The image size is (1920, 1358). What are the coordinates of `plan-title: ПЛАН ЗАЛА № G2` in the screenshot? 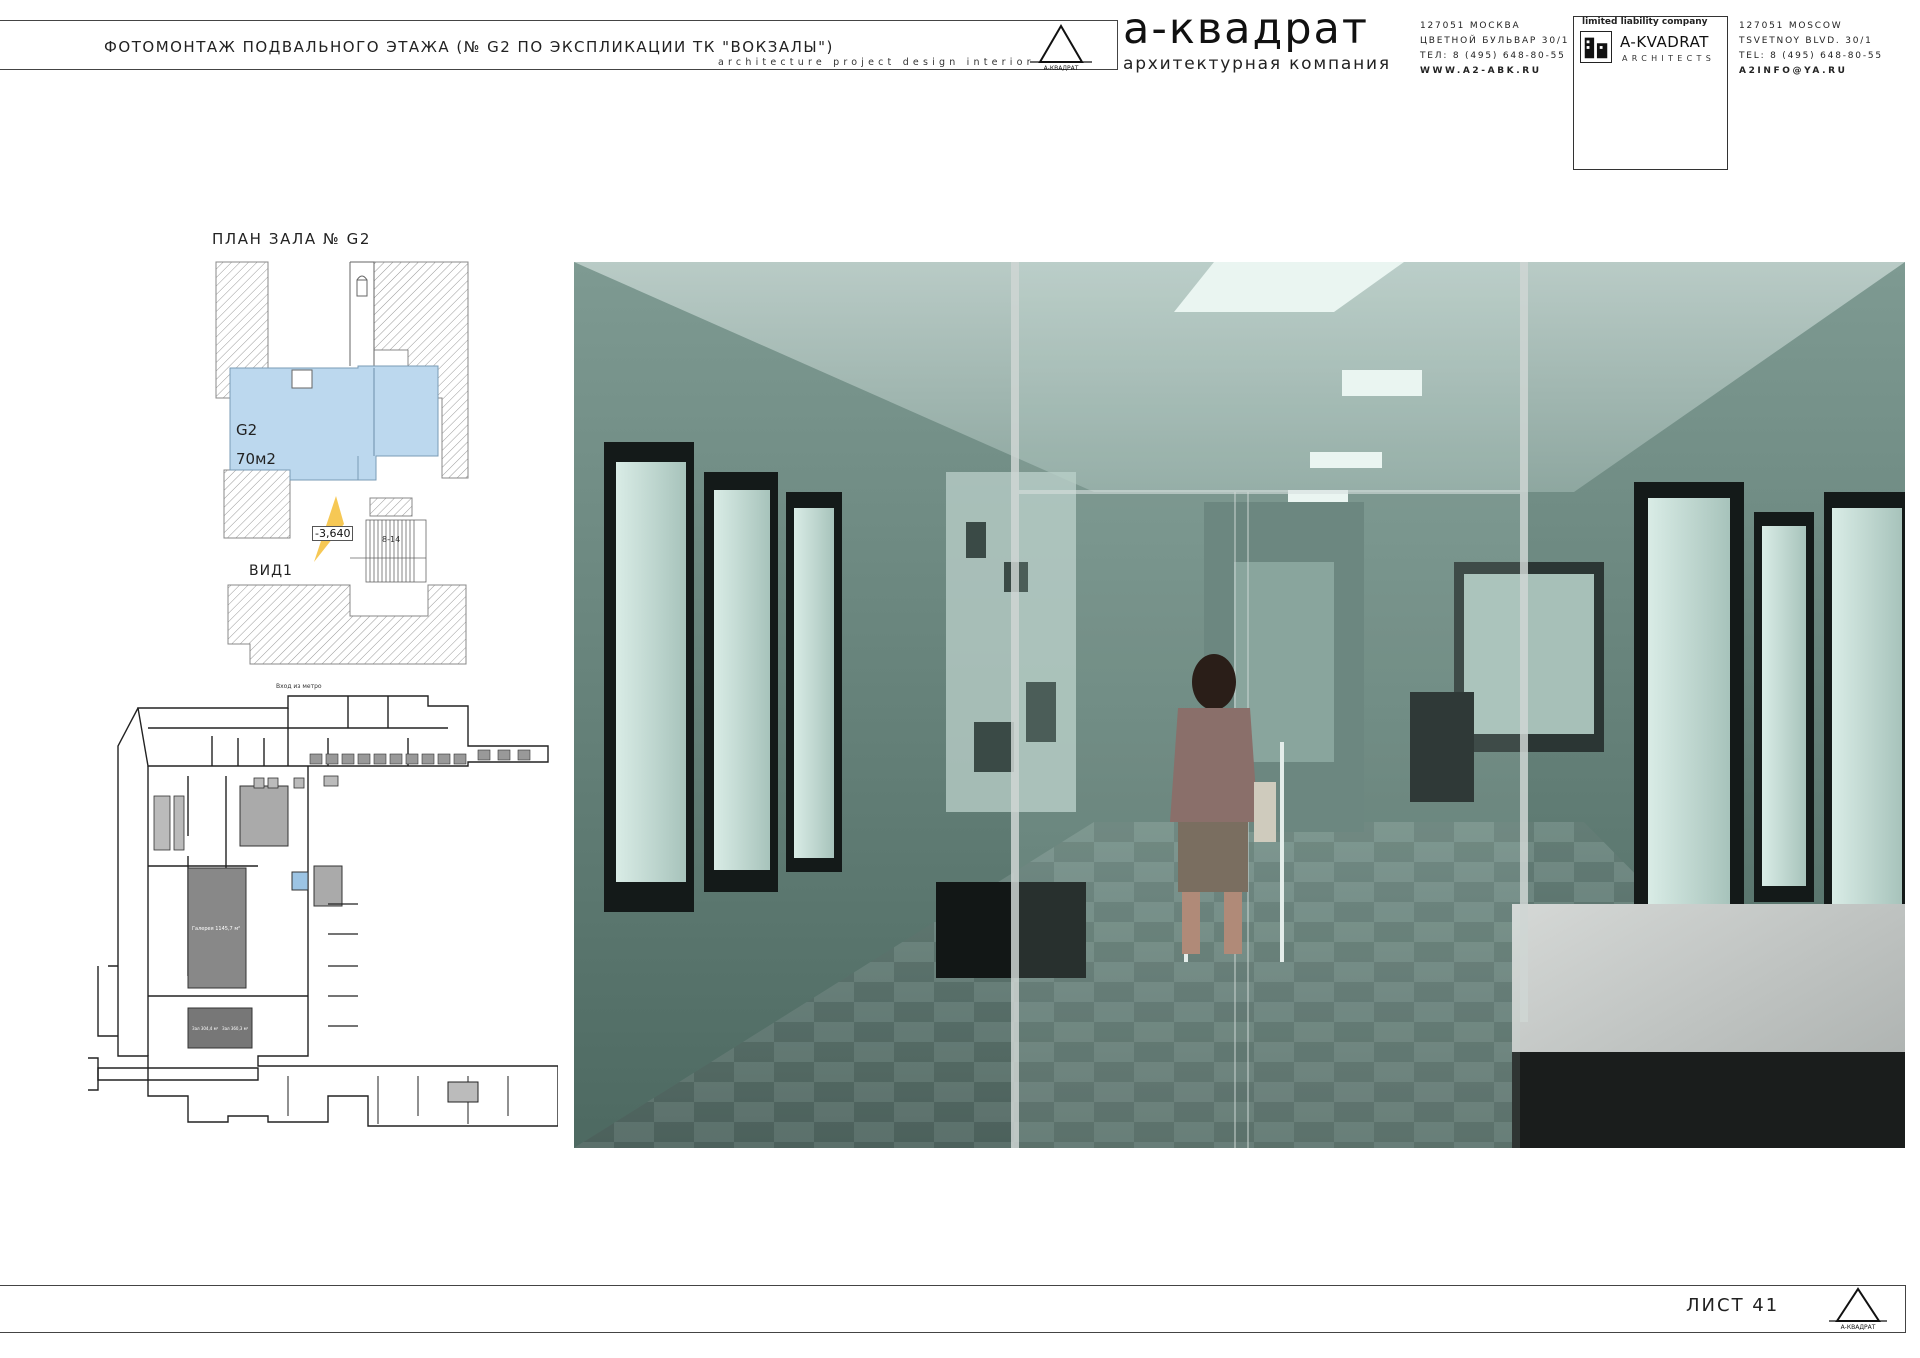 It's located at (291, 239).